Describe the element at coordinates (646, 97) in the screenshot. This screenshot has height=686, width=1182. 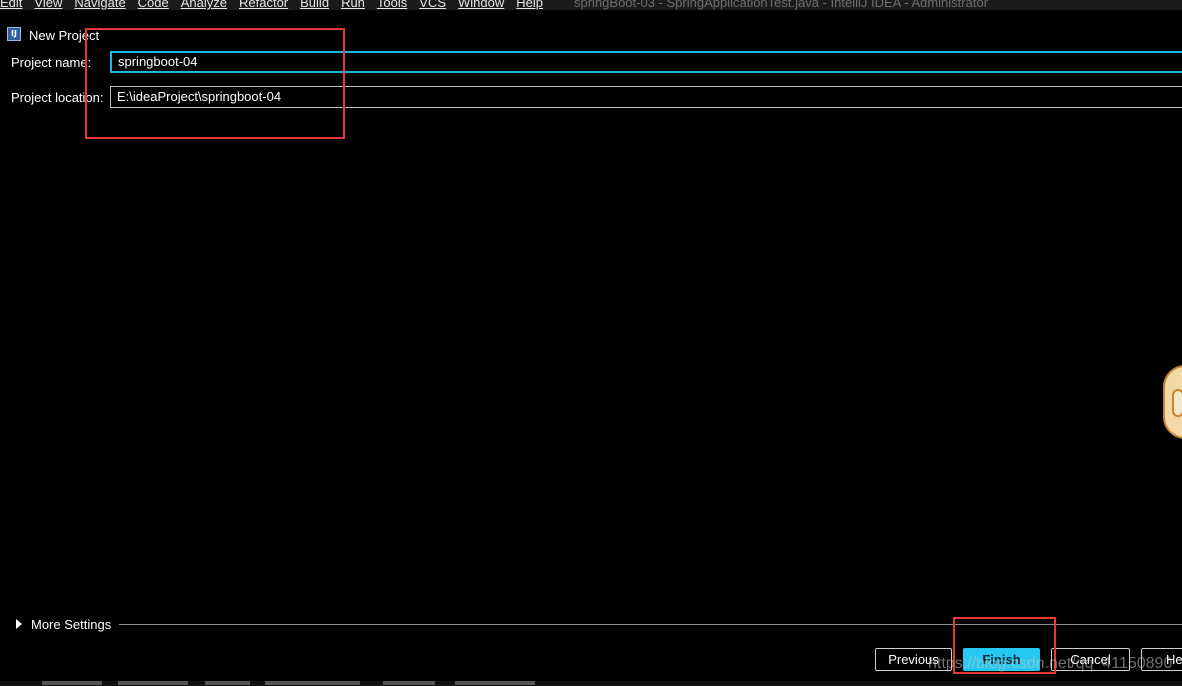
I see `project-location-input: E:\ideaProject\springboot-04` at that location.